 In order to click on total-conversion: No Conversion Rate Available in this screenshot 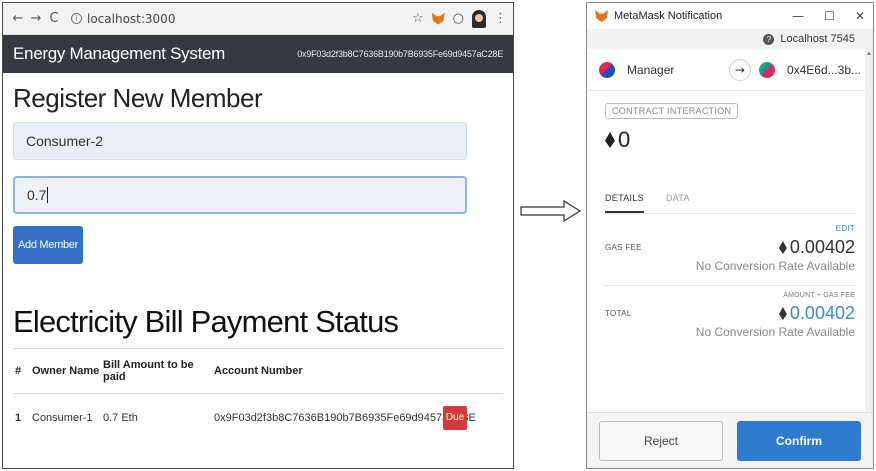, I will do `click(775, 332)`.